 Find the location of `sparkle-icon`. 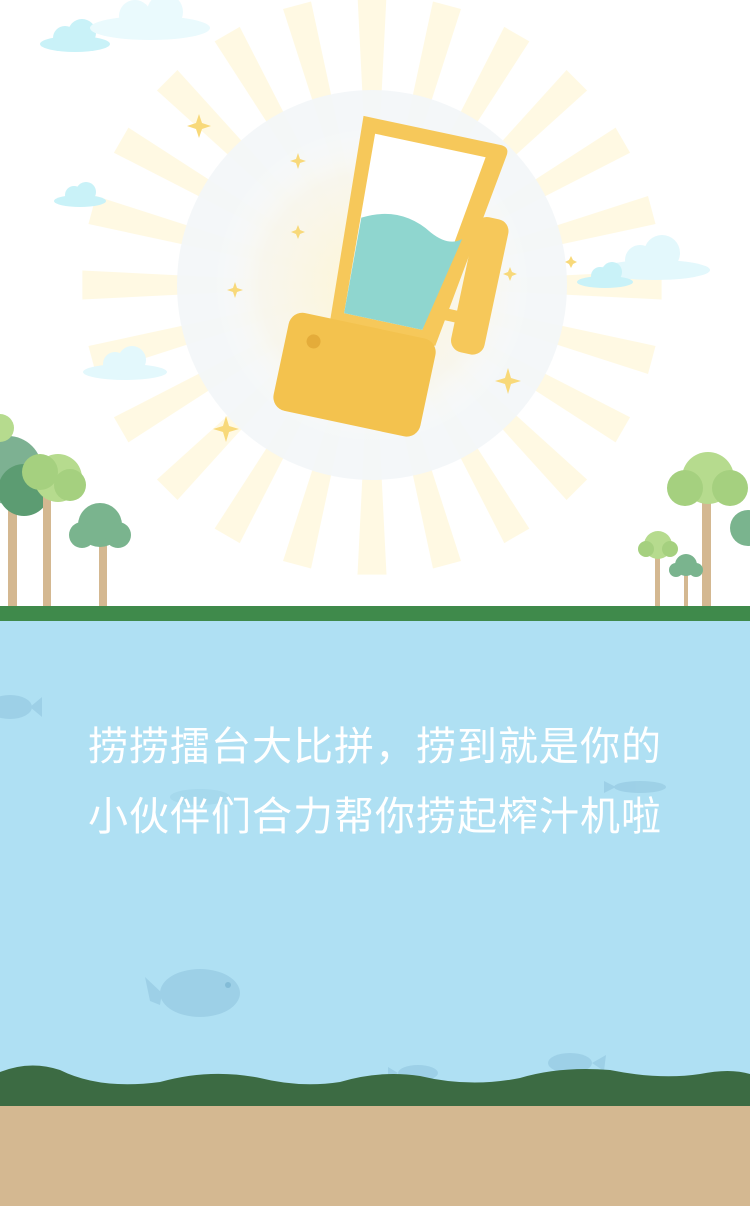

sparkle-icon is located at coordinates (571, 262).